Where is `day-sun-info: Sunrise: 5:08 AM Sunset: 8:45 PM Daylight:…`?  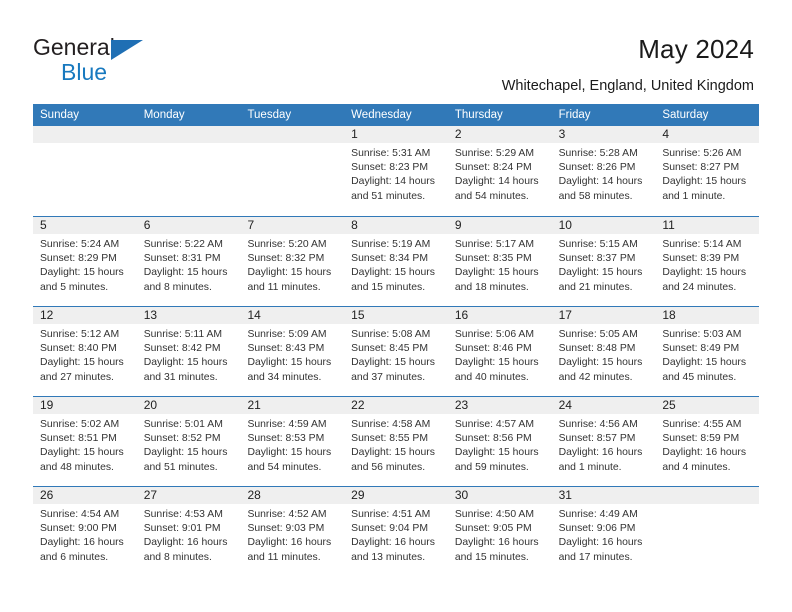 day-sun-info: Sunrise: 5:08 AM Sunset: 8:45 PM Daylight:… is located at coordinates (396, 354).